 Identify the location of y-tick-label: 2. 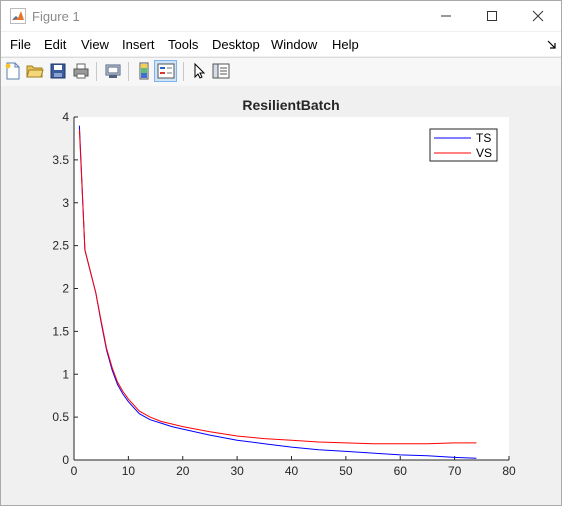
(65, 289).